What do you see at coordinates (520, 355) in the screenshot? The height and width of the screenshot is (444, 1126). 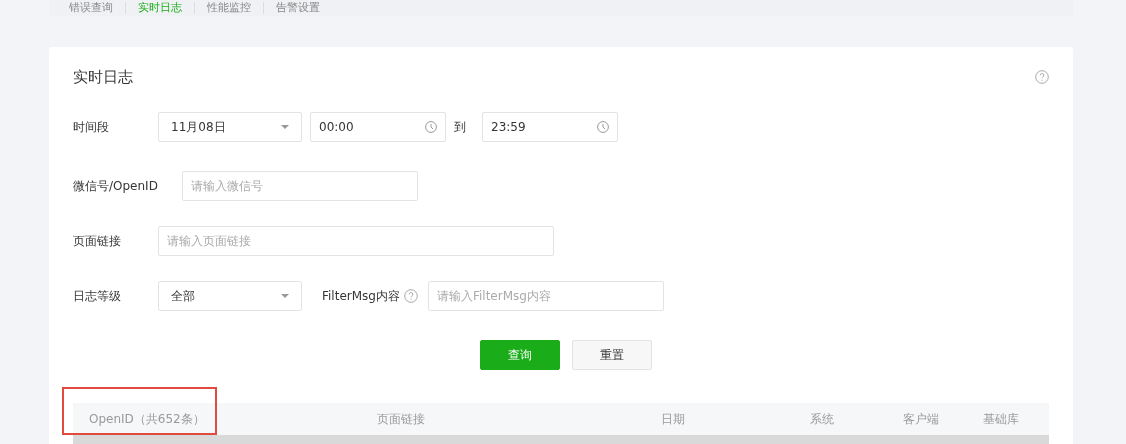 I see `search-button: 查询` at bounding box center [520, 355].